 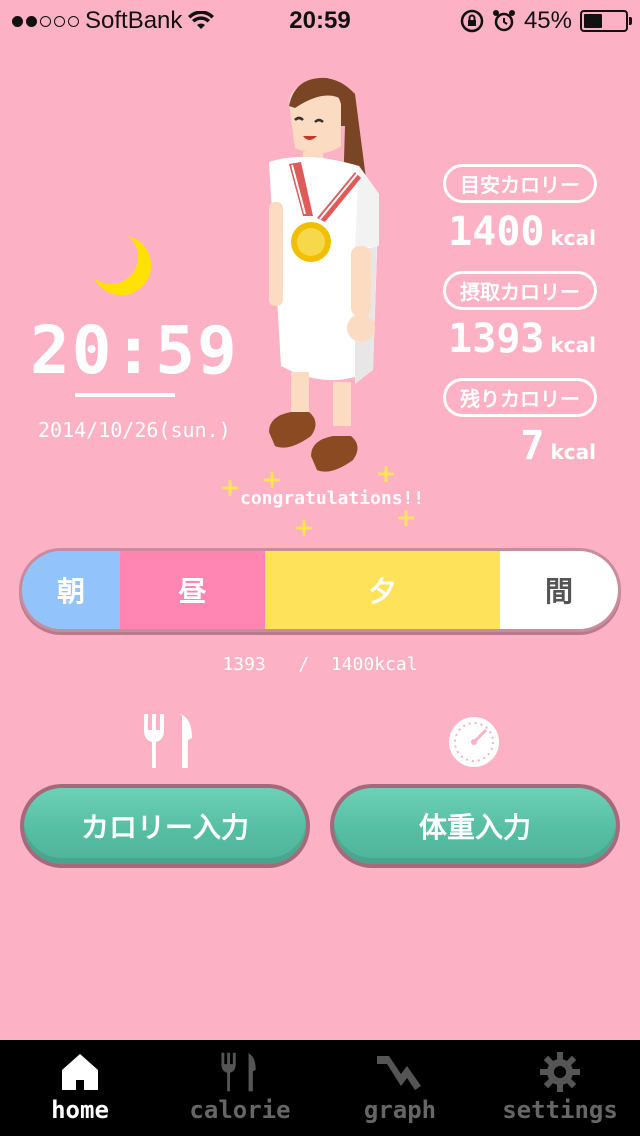 I want to click on target-calorie-value: 1400, so click(x=496, y=232).